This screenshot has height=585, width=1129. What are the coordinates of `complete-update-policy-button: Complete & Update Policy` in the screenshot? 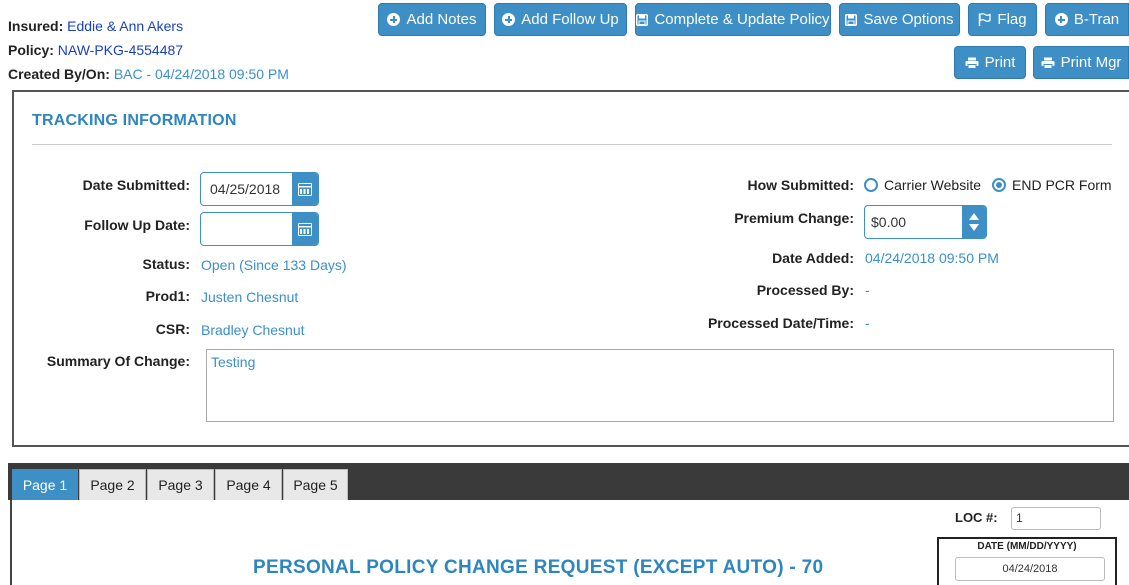 It's located at (733, 19).